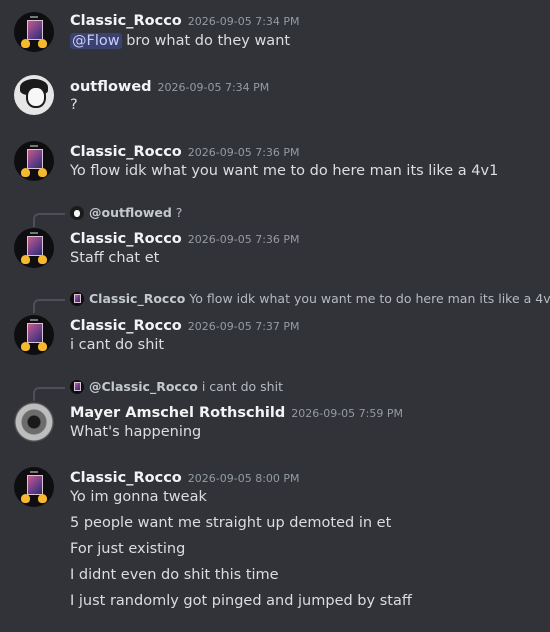 This screenshot has height=632, width=550. What do you see at coordinates (179, 212) in the screenshot?
I see `reply-text: ?` at bounding box center [179, 212].